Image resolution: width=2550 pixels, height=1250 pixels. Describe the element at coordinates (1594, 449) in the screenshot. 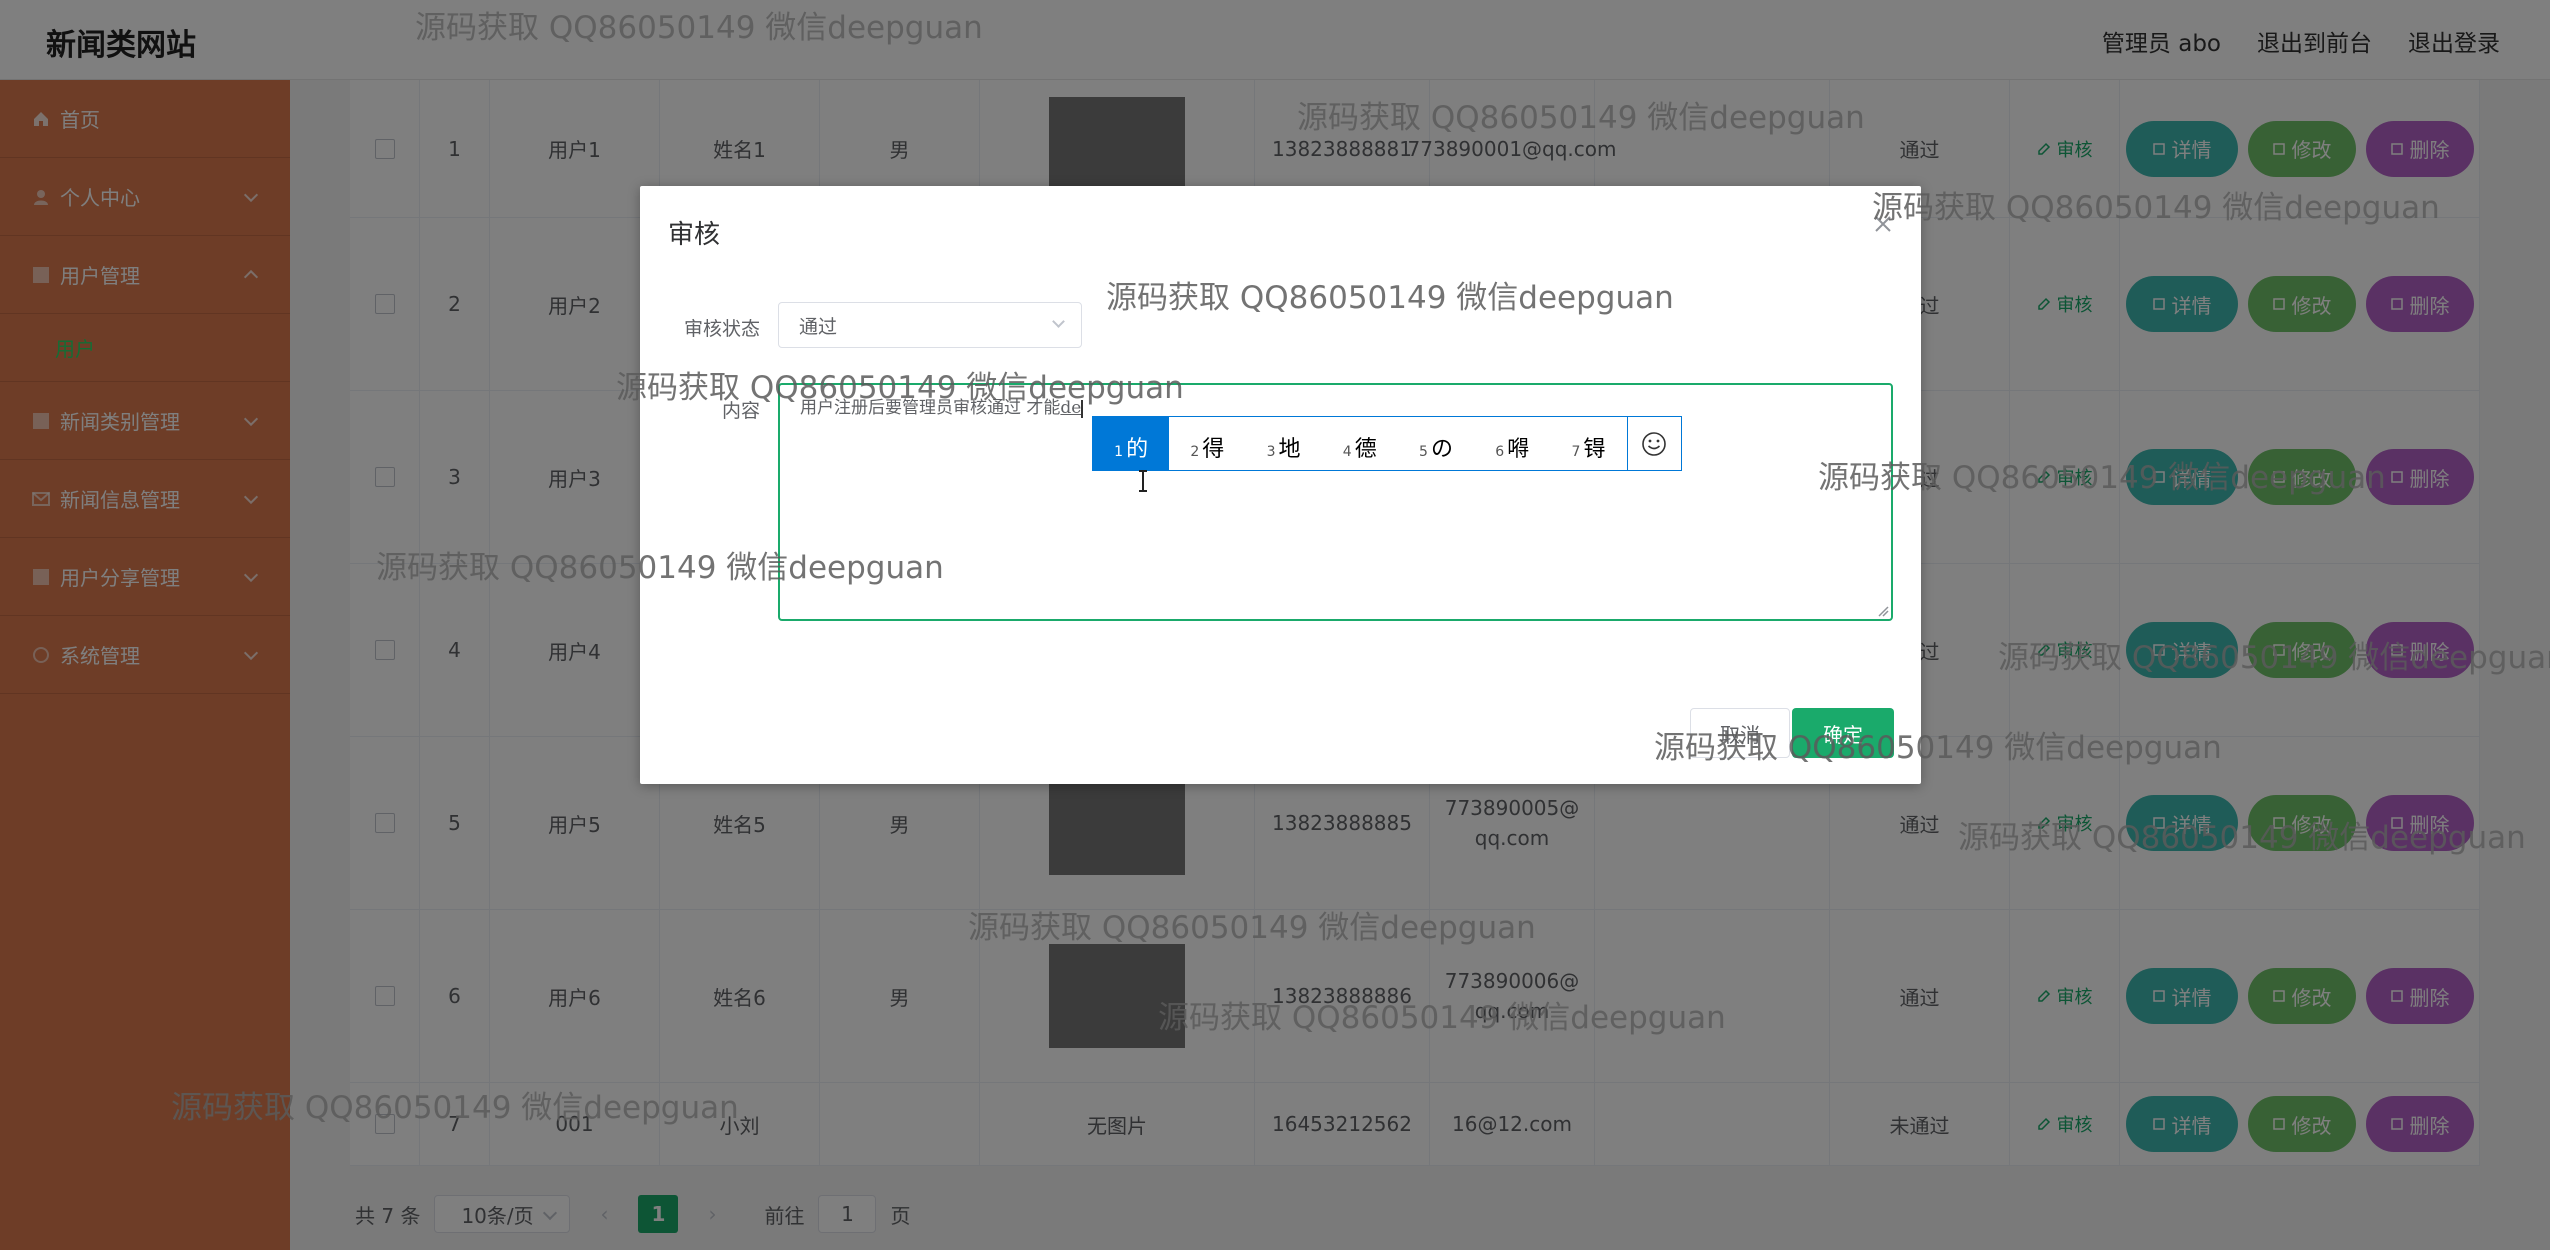

I see `candidate-char: 锝` at that location.